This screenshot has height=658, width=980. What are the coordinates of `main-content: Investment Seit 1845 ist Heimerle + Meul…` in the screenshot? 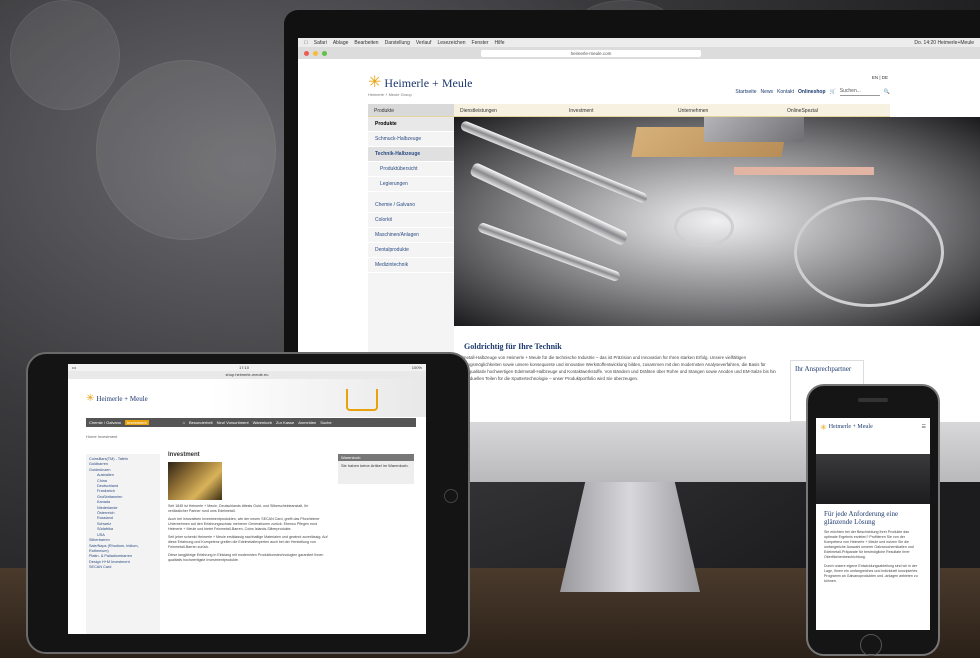 It's located at (248, 509).